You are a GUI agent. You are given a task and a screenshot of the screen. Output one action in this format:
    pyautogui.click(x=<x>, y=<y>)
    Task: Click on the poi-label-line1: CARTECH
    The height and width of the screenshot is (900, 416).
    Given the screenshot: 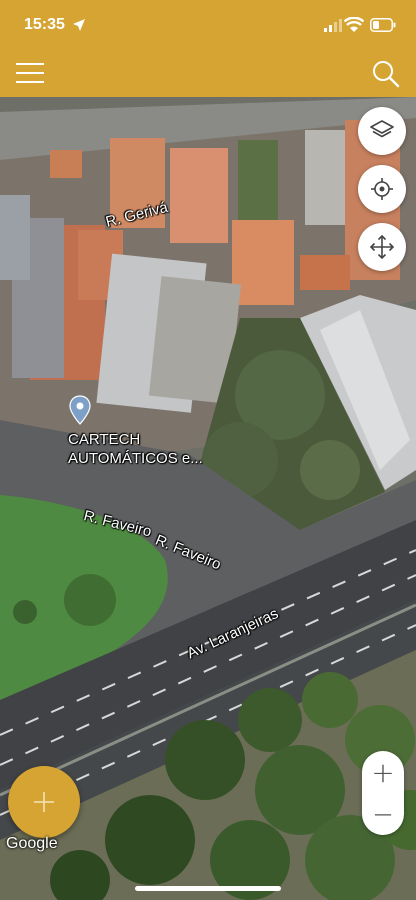 What is the action you would take?
    pyautogui.click(x=104, y=439)
    